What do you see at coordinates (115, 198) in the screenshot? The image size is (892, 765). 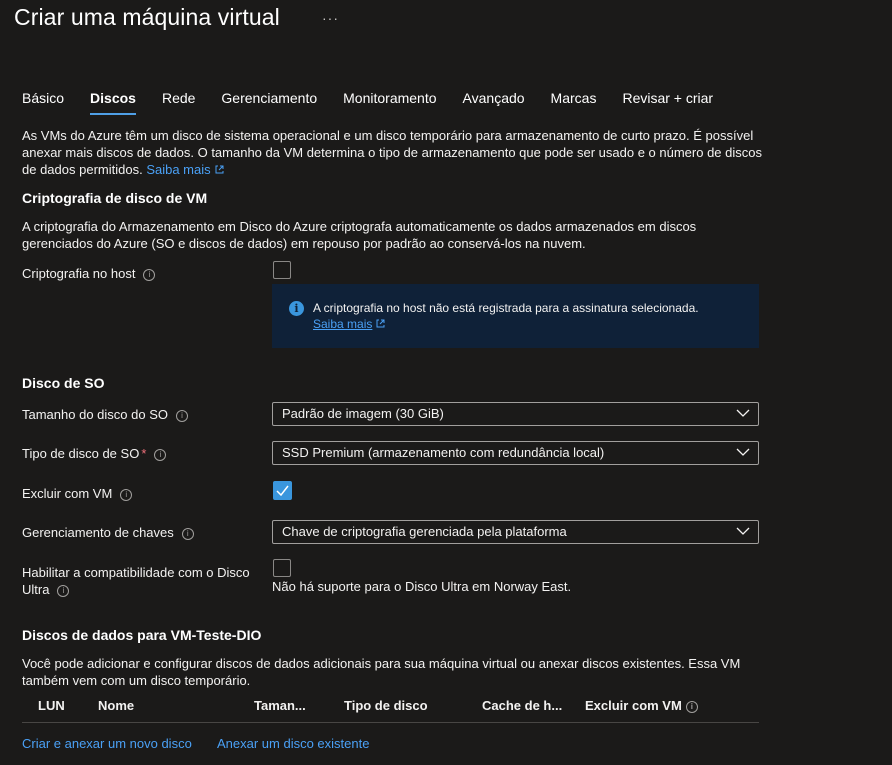 I see `encryption-heading: Criptografia de disco de VM` at bounding box center [115, 198].